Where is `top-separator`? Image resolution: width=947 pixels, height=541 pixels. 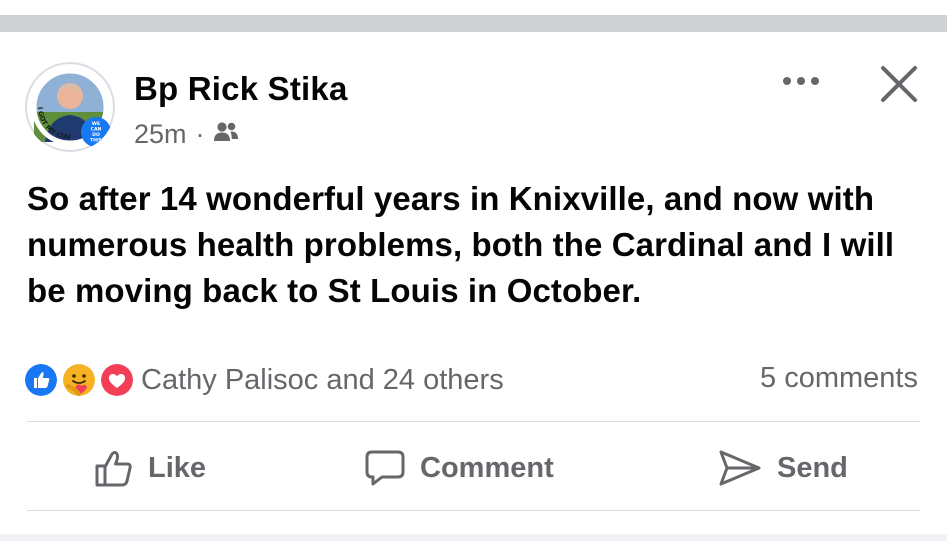 top-separator is located at coordinates (473, 16).